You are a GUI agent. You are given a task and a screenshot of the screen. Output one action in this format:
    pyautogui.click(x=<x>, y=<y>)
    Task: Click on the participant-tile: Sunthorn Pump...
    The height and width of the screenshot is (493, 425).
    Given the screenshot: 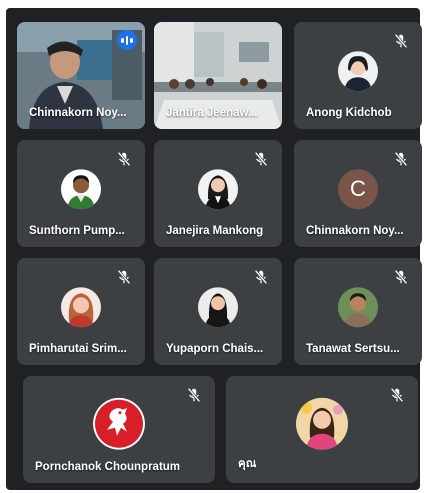 What is the action you would take?
    pyautogui.click(x=81, y=193)
    